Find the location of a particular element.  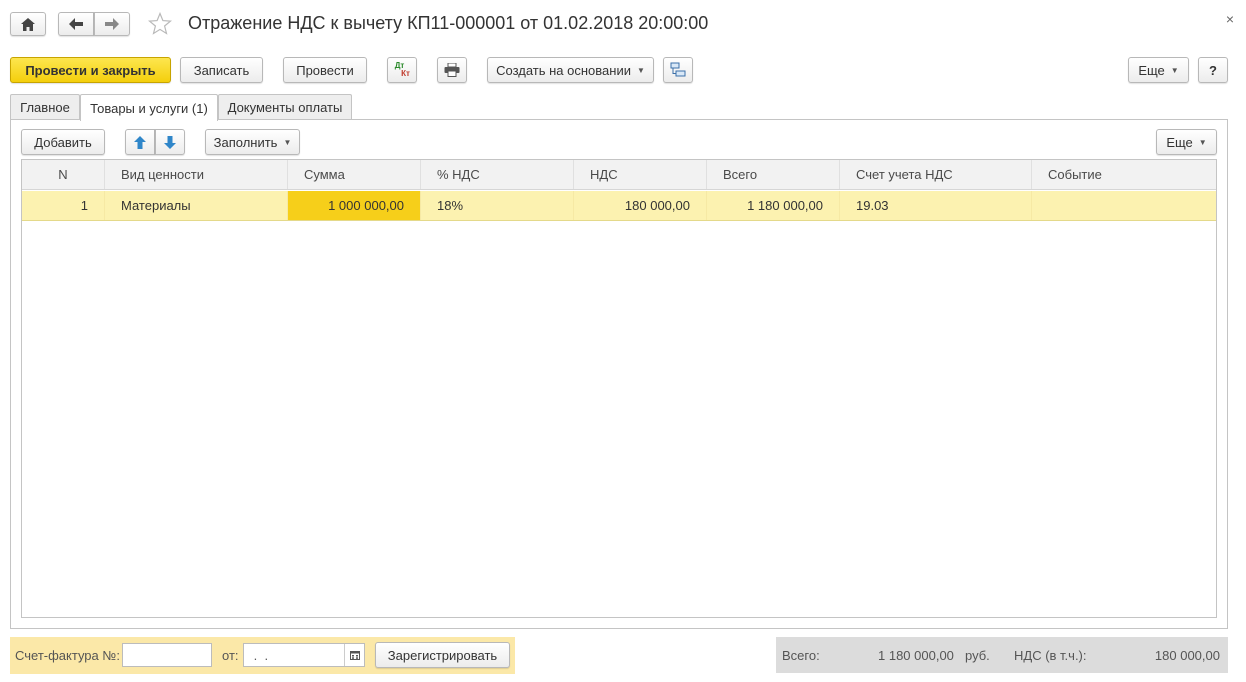

register-button: Зарегистрировать is located at coordinates (442, 655).